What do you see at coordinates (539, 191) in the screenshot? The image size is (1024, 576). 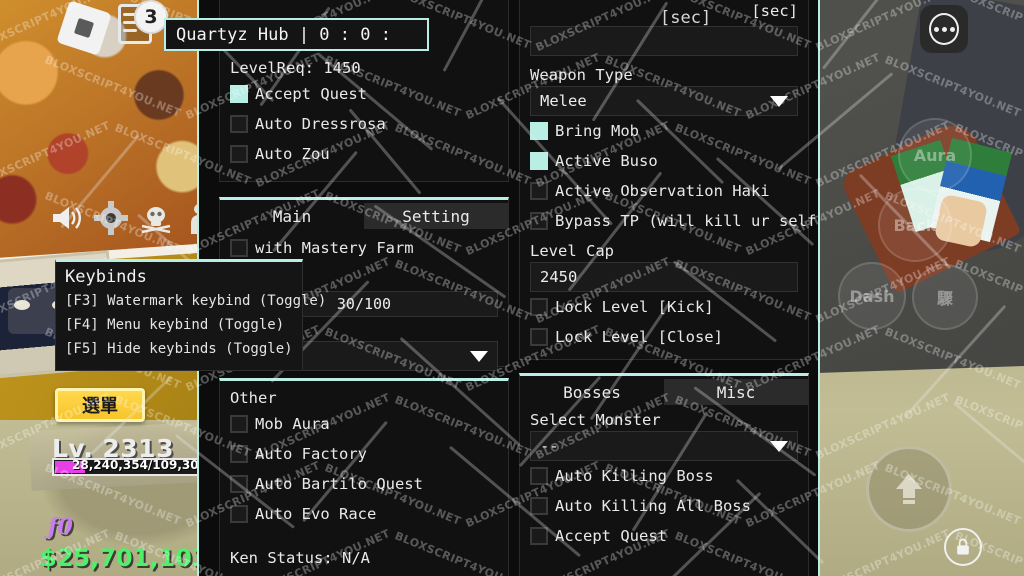 I see `active-observation-haki-checkbox` at bounding box center [539, 191].